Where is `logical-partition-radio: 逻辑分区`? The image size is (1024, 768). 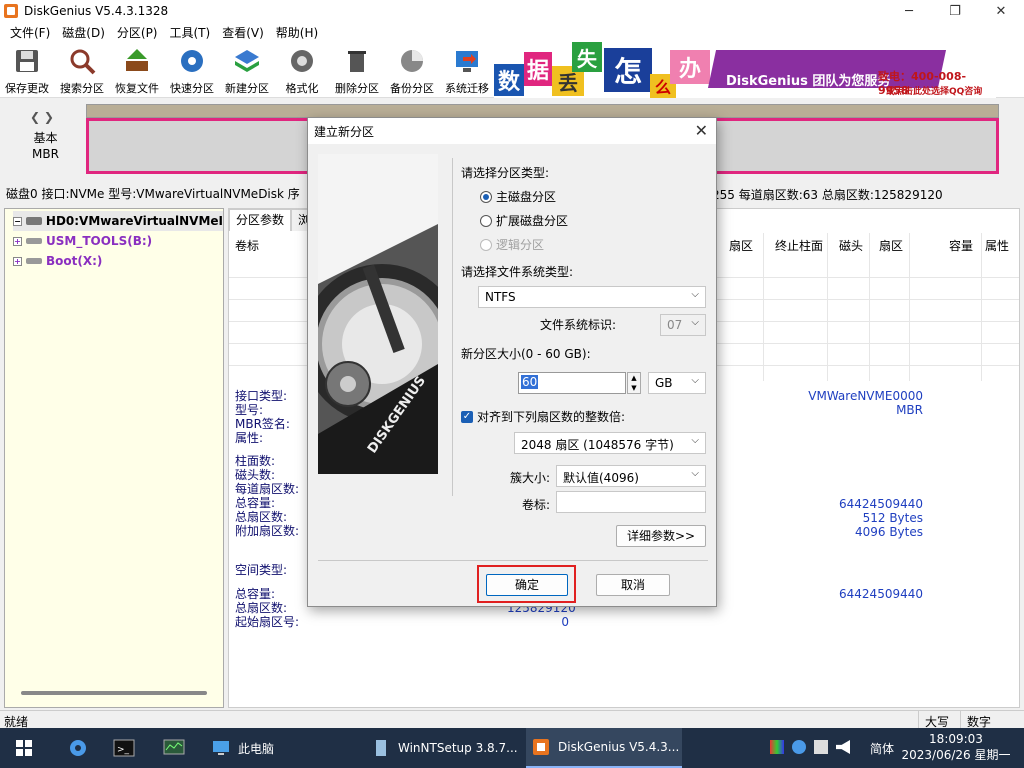
logical-partition-radio: 逻辑分区 is located at coordinates (512, 244).